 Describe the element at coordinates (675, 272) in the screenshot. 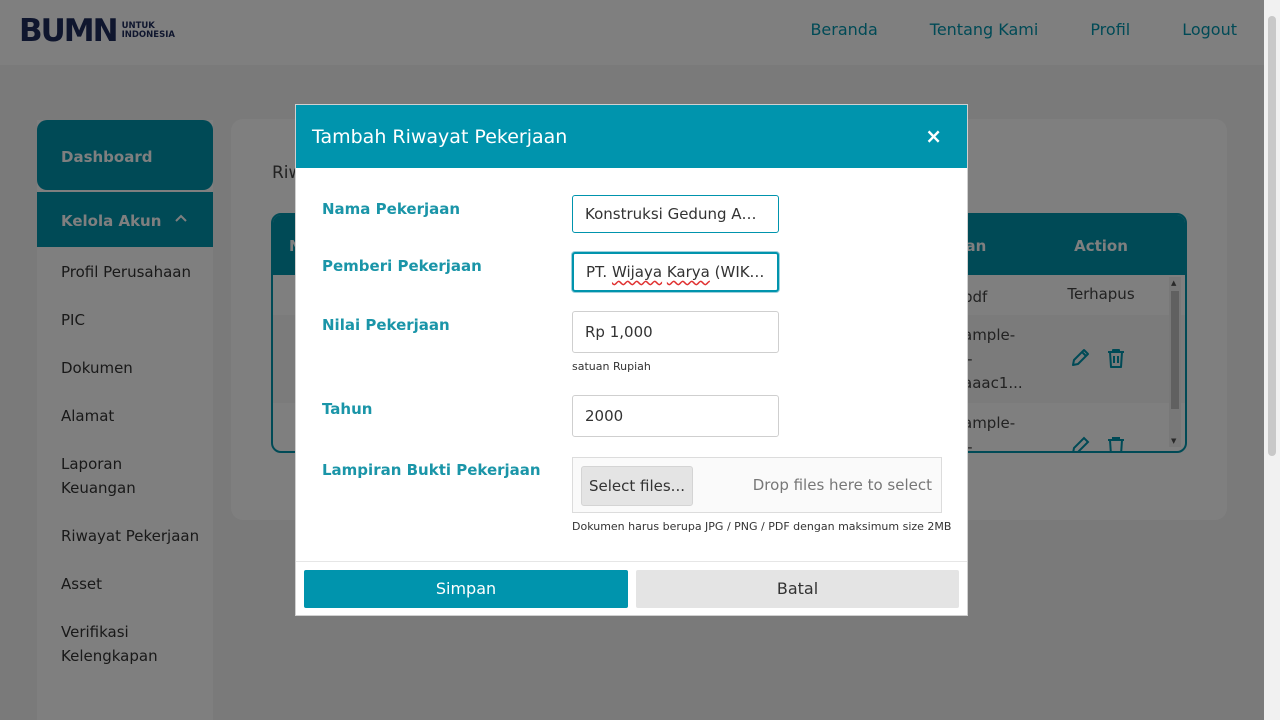

I see `pemberi-pekerjaan-input: PT. Wijaya Karya (WIKA)` at that location.